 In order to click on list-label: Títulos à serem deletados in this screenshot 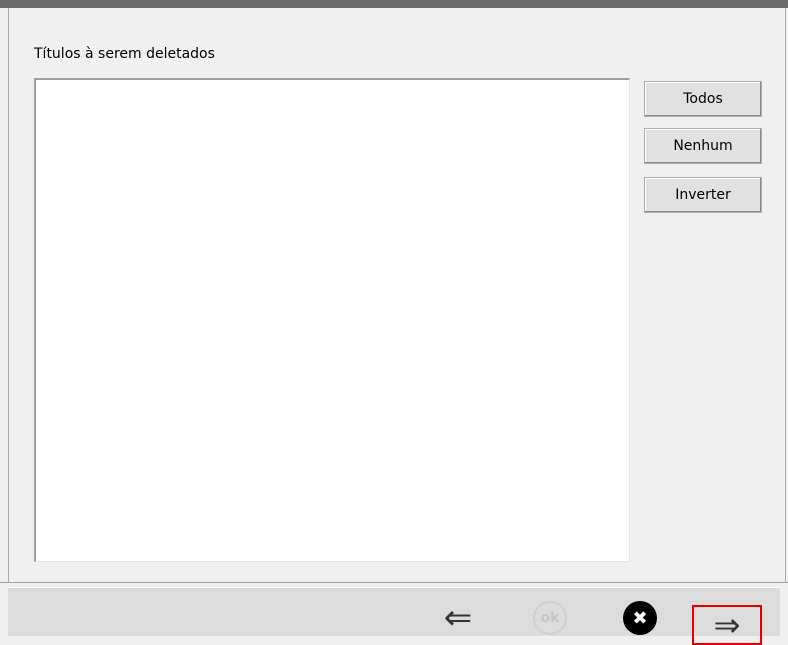, I will do `click(124, 54)`.